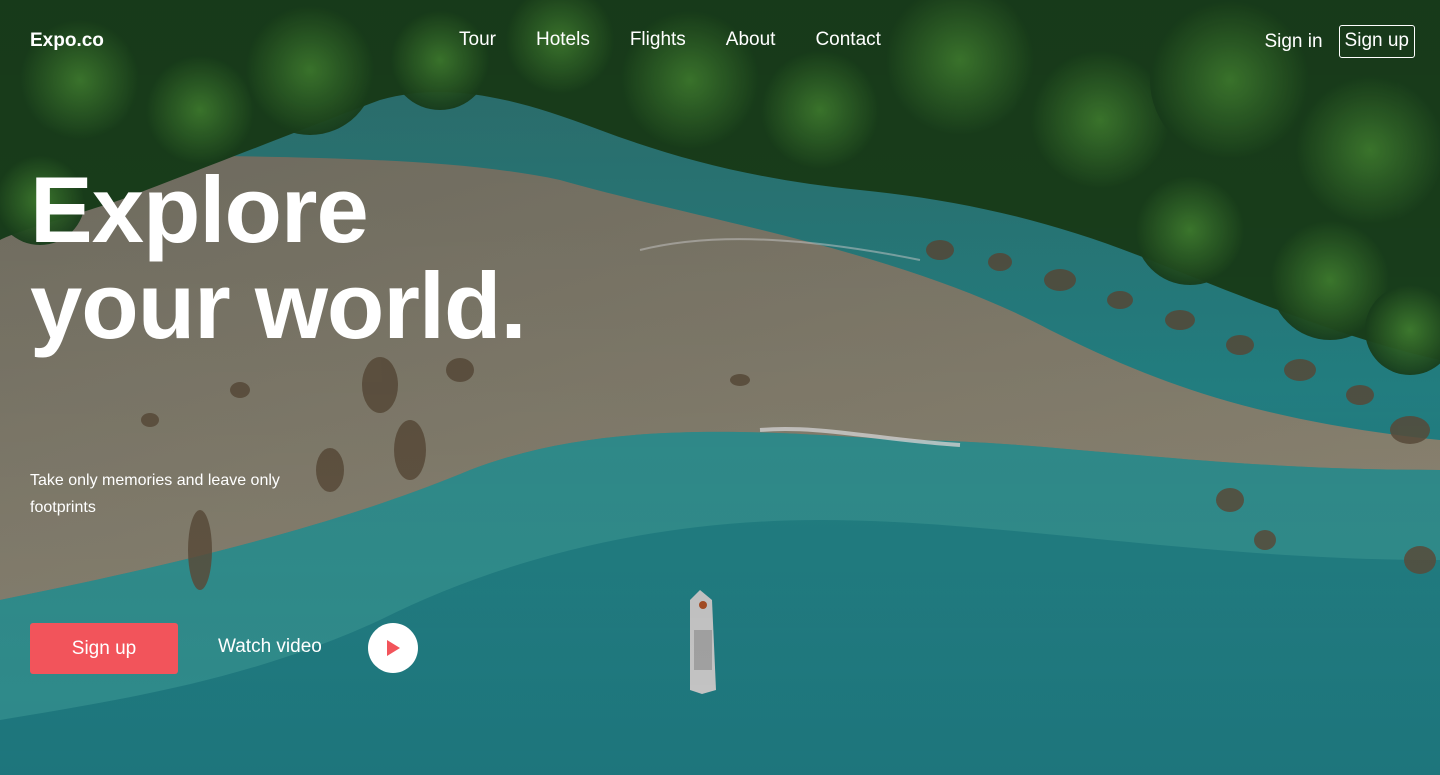 Image resolution: width=1440 pixels, height=775 pixels. What do you see at coordinates (104, 648) in the screenshot?
I see `hero-sign-up-button: Sign up` at bounding box center [104, 648].